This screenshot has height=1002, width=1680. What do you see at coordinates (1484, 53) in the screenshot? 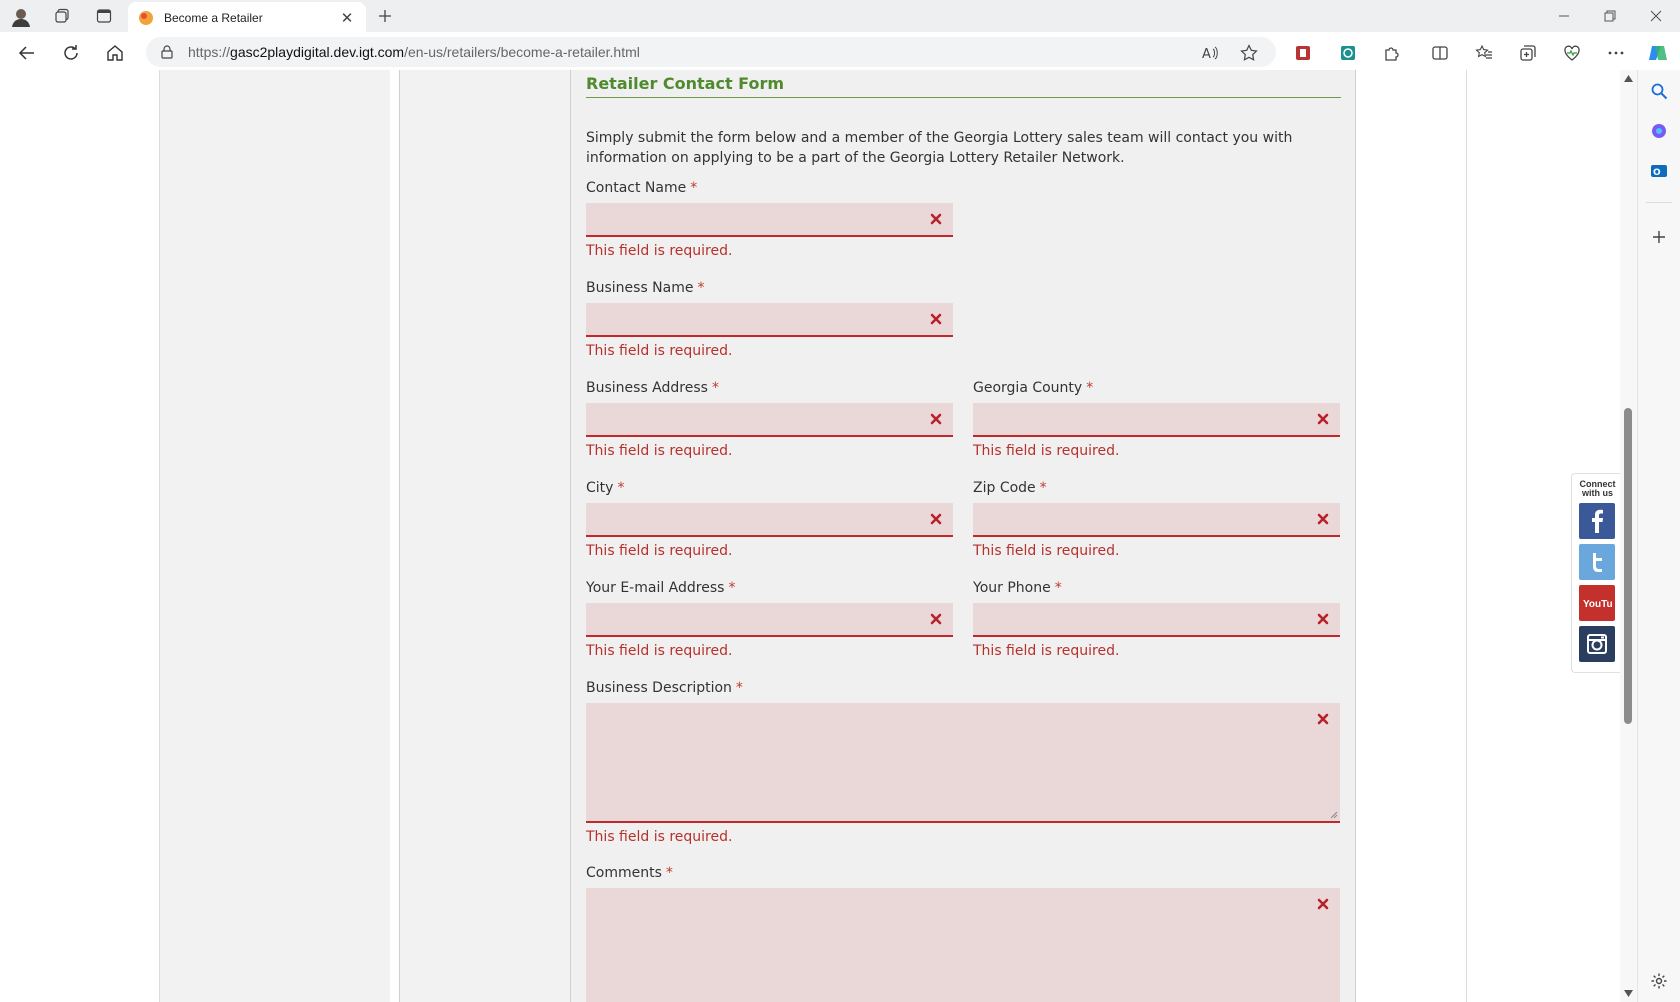
I see `favorites-button` at bounding box center [1484, 53].